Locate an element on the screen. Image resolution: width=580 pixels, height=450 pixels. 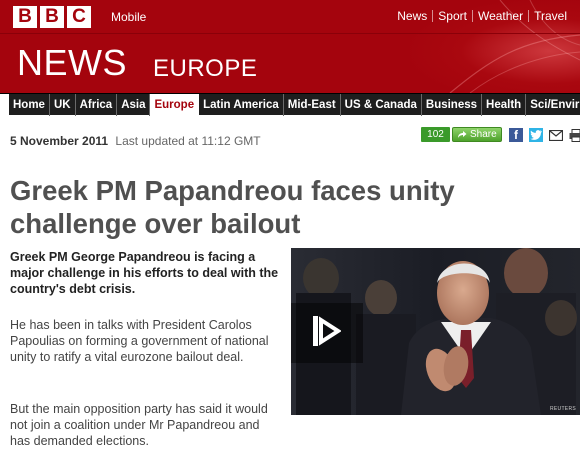
top-links: News Sport Weather Travel is located at coordinates (482, 16).